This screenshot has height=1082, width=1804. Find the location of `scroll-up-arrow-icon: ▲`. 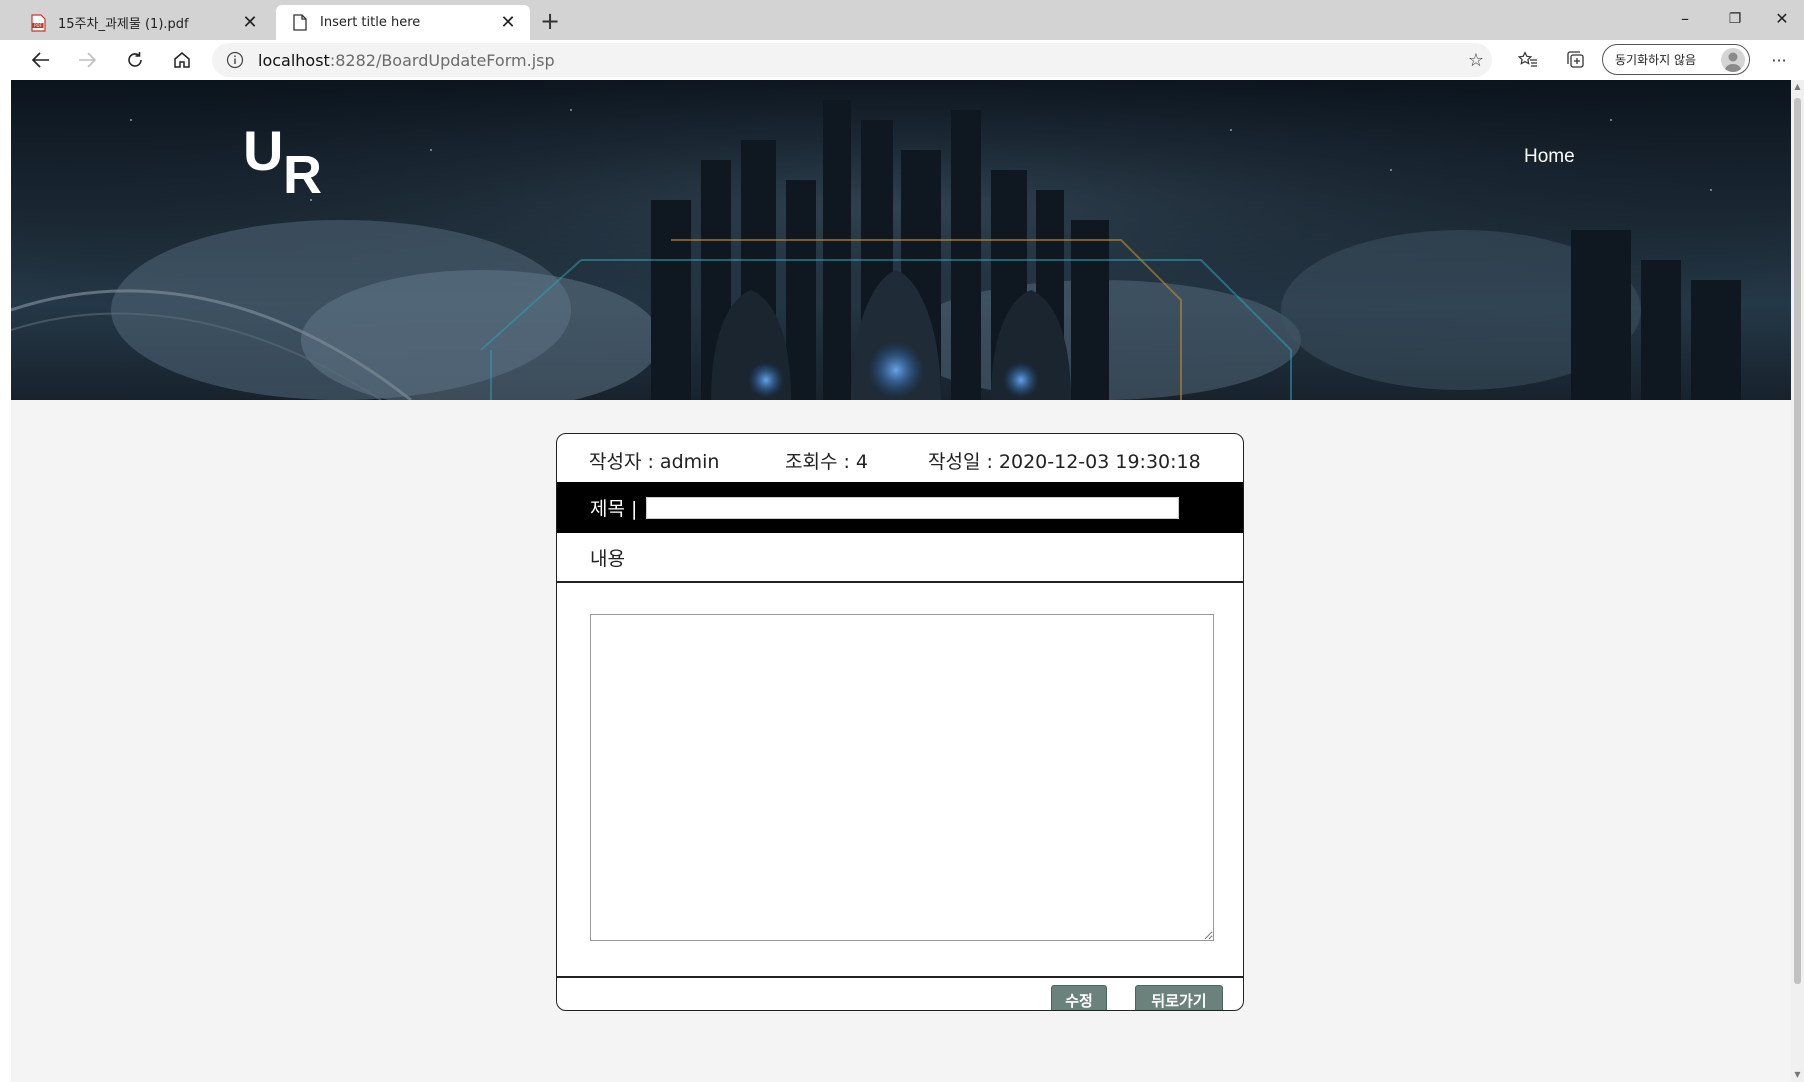

scroll-up-arrow-icon: ▲ is located at coordinates (1797, 87).